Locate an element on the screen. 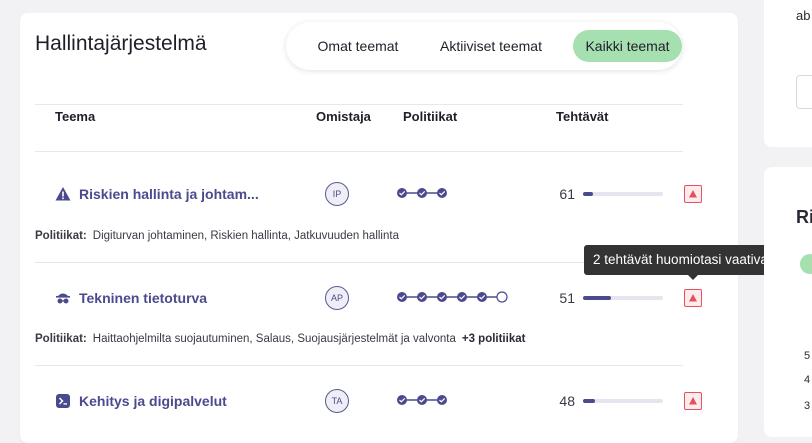 Image resolution: width=812 pixels, height=443 pixels. avatar: IP is located at coordinates (337, 194).